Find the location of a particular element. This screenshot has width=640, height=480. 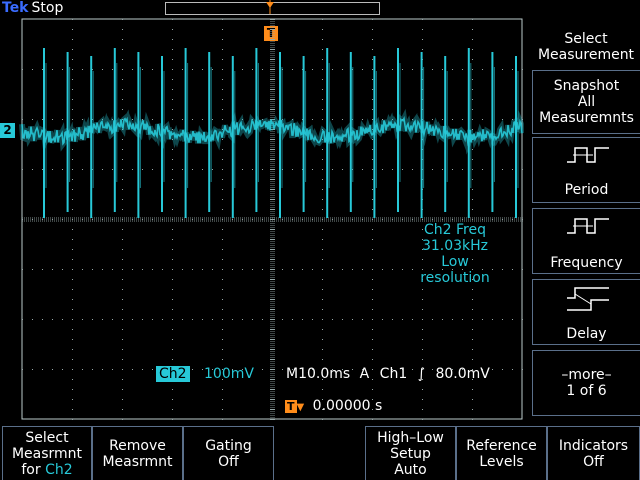

select-measurement-ch2-button: Select Measrmnt for Ch2 is located at coordinates (47, 453).